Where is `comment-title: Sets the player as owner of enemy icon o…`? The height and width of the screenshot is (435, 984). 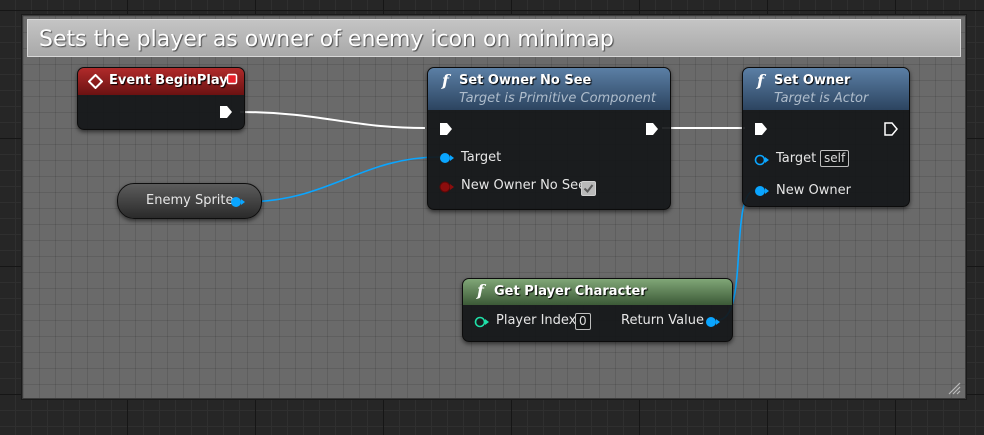
comment-title: Sets the player as owner of enemy icon o… is located at coordinates (326, 39).